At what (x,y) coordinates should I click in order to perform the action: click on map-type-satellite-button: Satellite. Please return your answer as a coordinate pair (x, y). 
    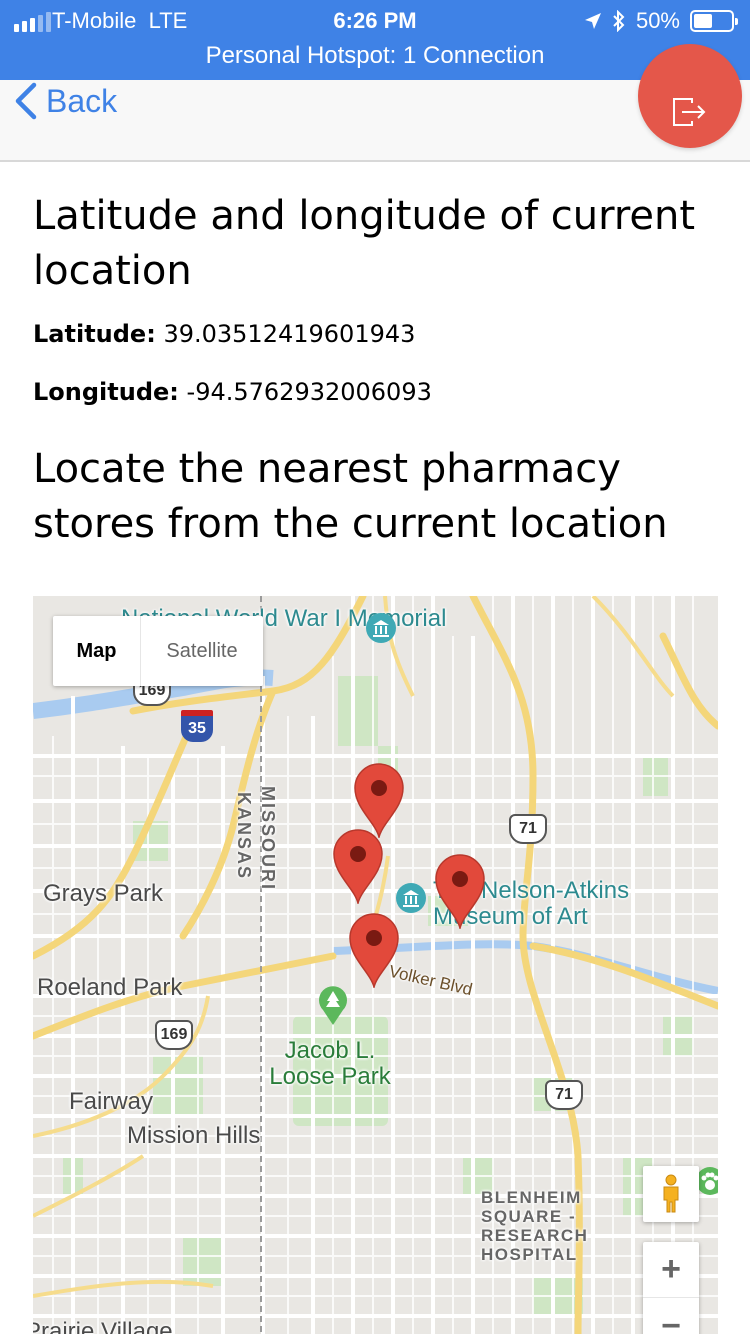
    Looking at the image, I should click on (201, 651).